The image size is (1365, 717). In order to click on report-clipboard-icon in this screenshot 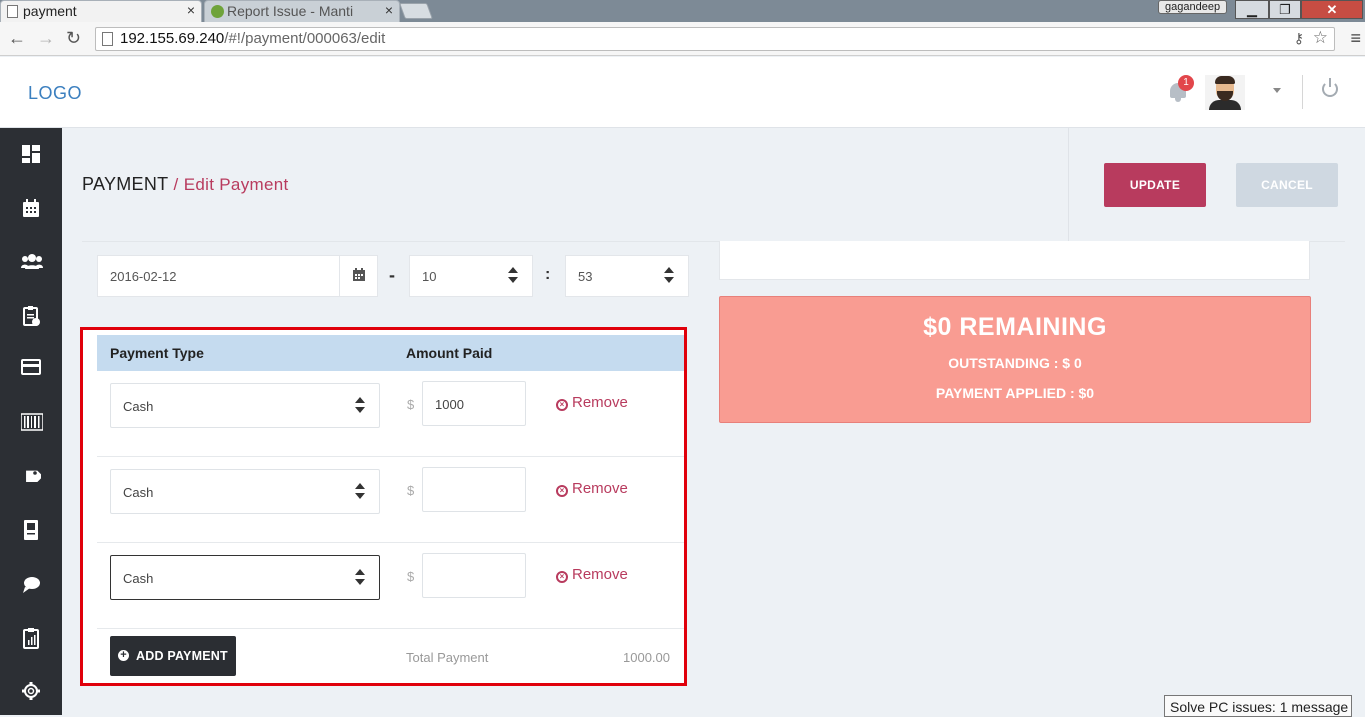, I will do `click(31, 638)`.